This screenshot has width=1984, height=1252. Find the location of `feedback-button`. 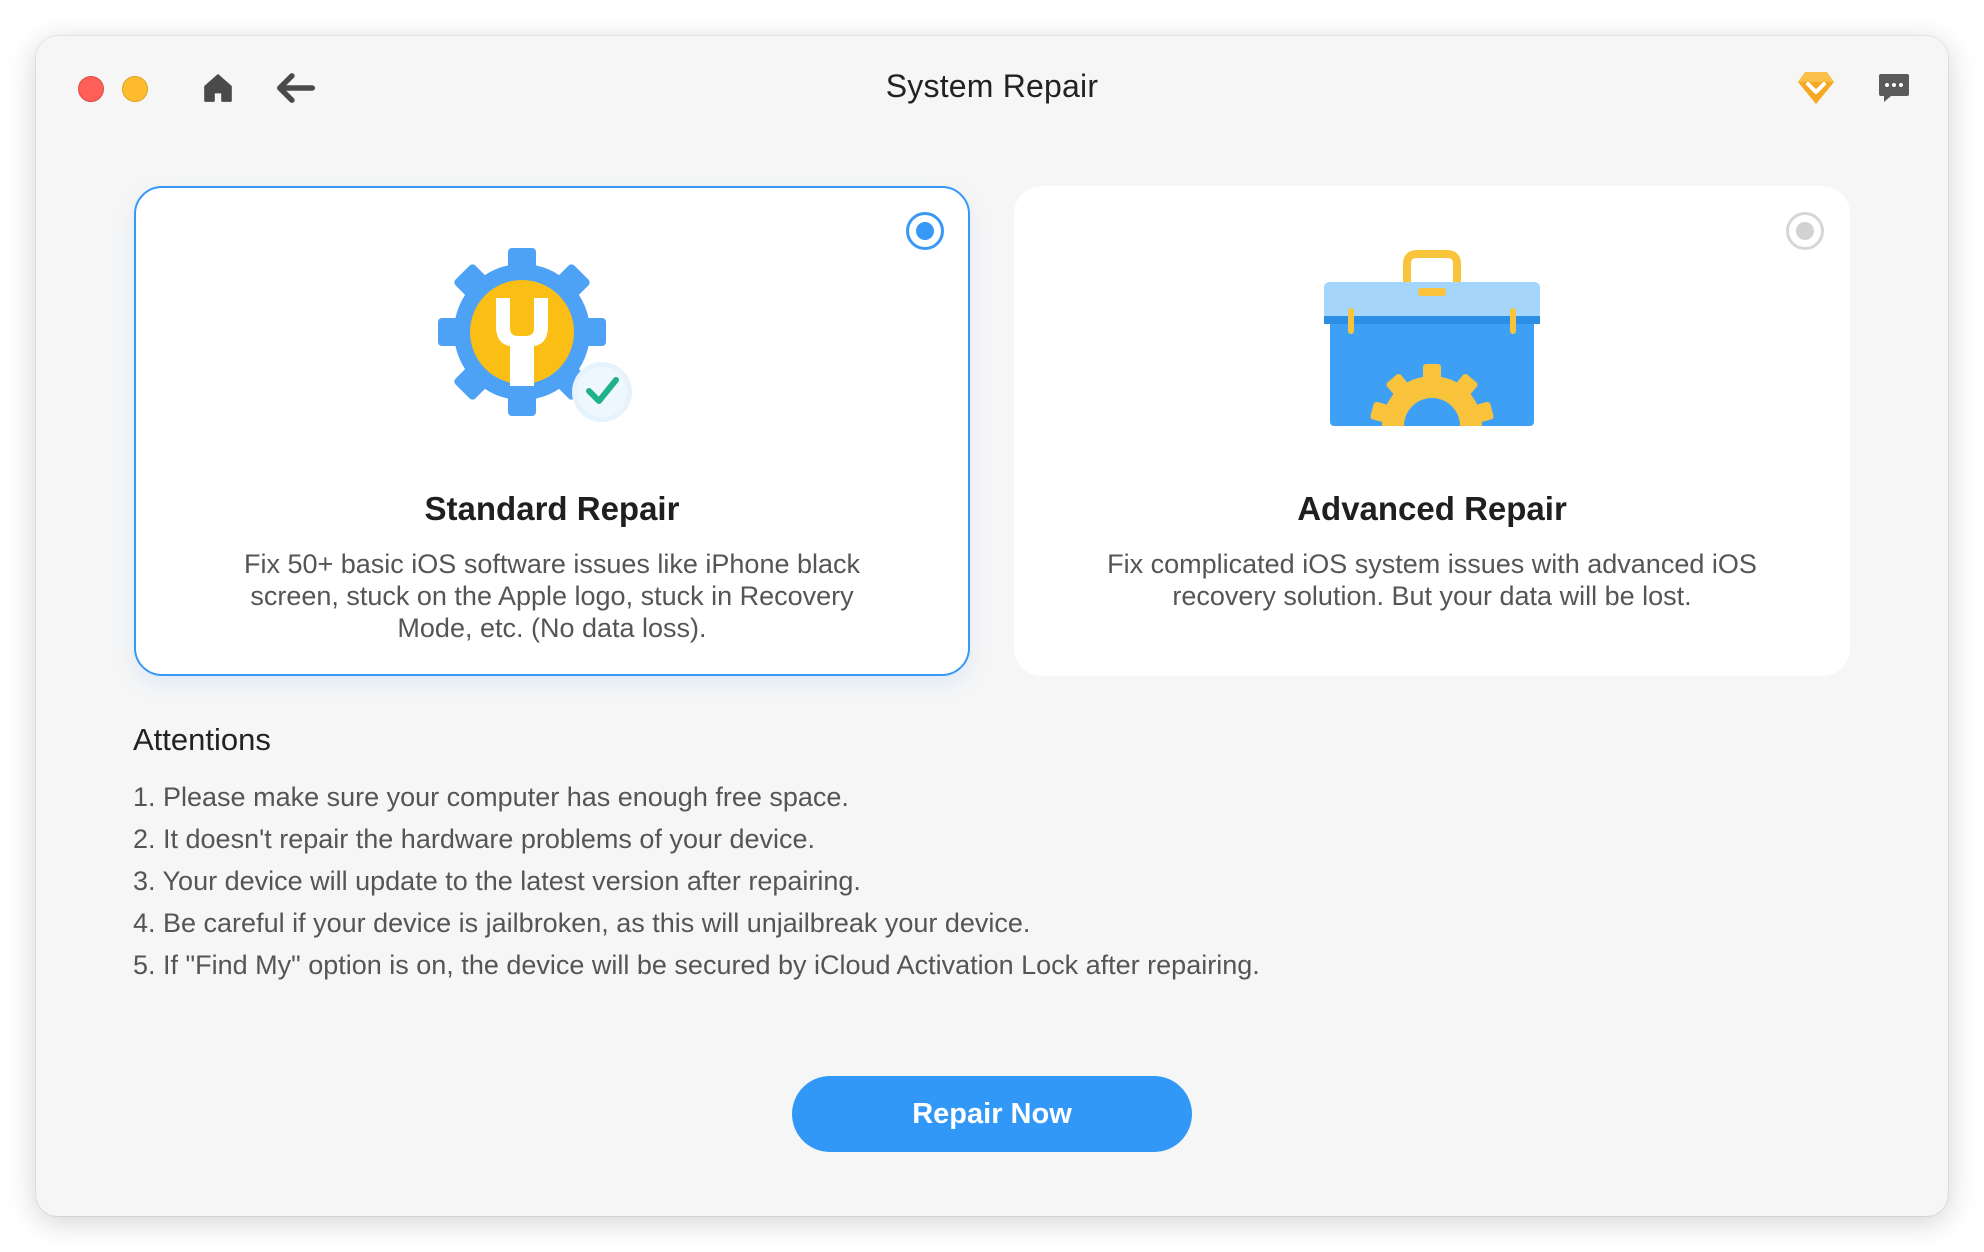

feedback-button is located at coordinates (1894, 88).